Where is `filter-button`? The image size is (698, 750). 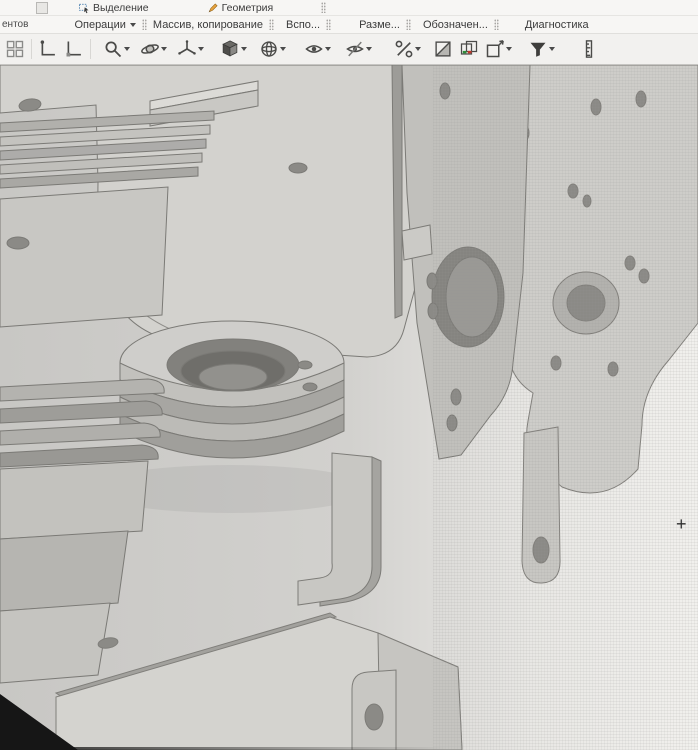 filter-button is located at coordinates (541, 49).